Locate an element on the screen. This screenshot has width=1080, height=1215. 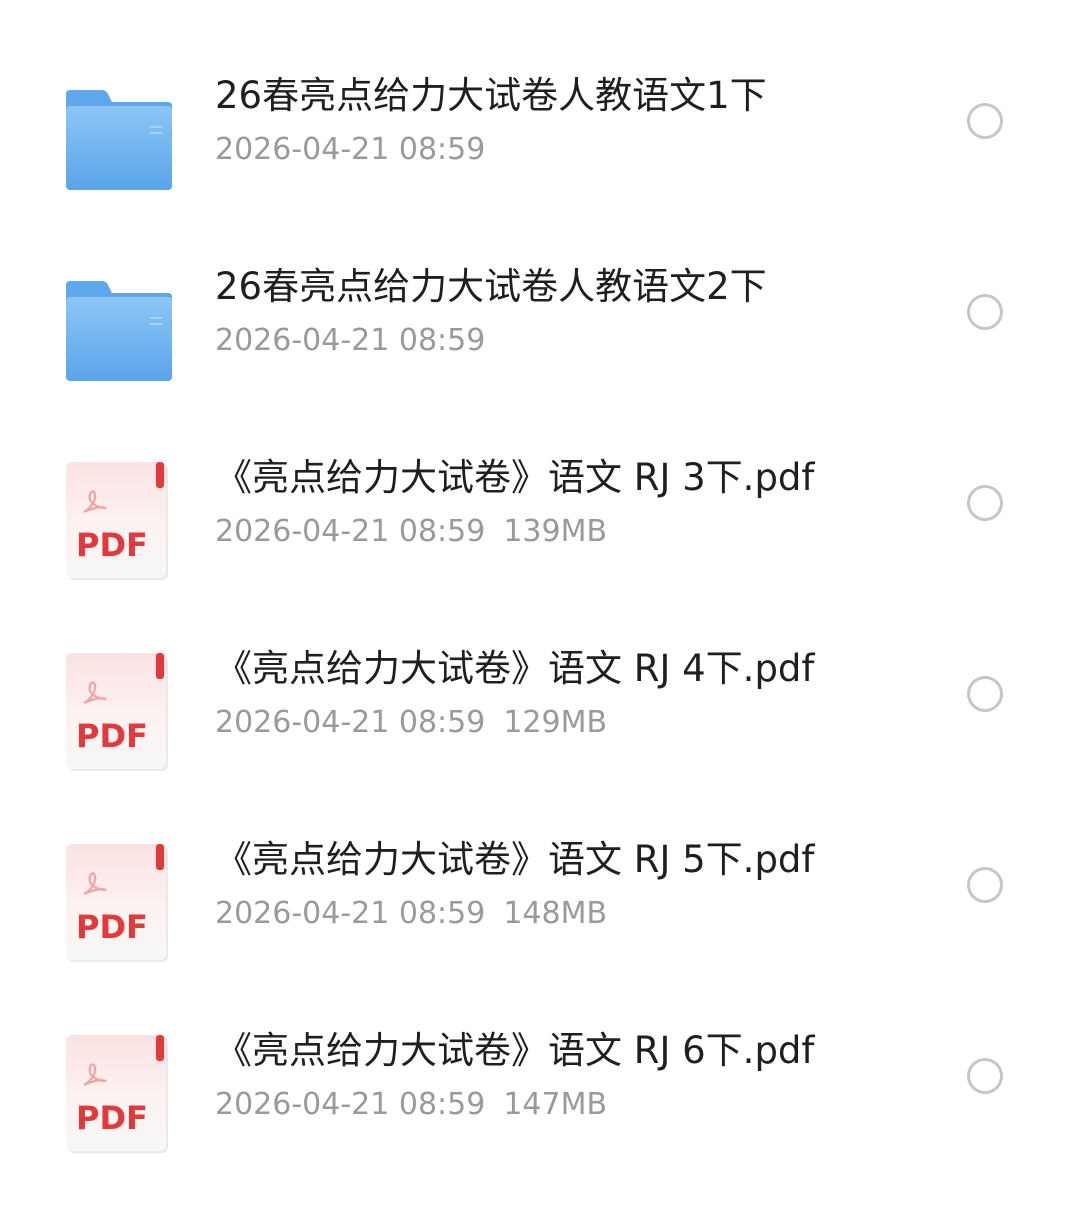
file-size: 139MB is located at coordinates (555, 531).